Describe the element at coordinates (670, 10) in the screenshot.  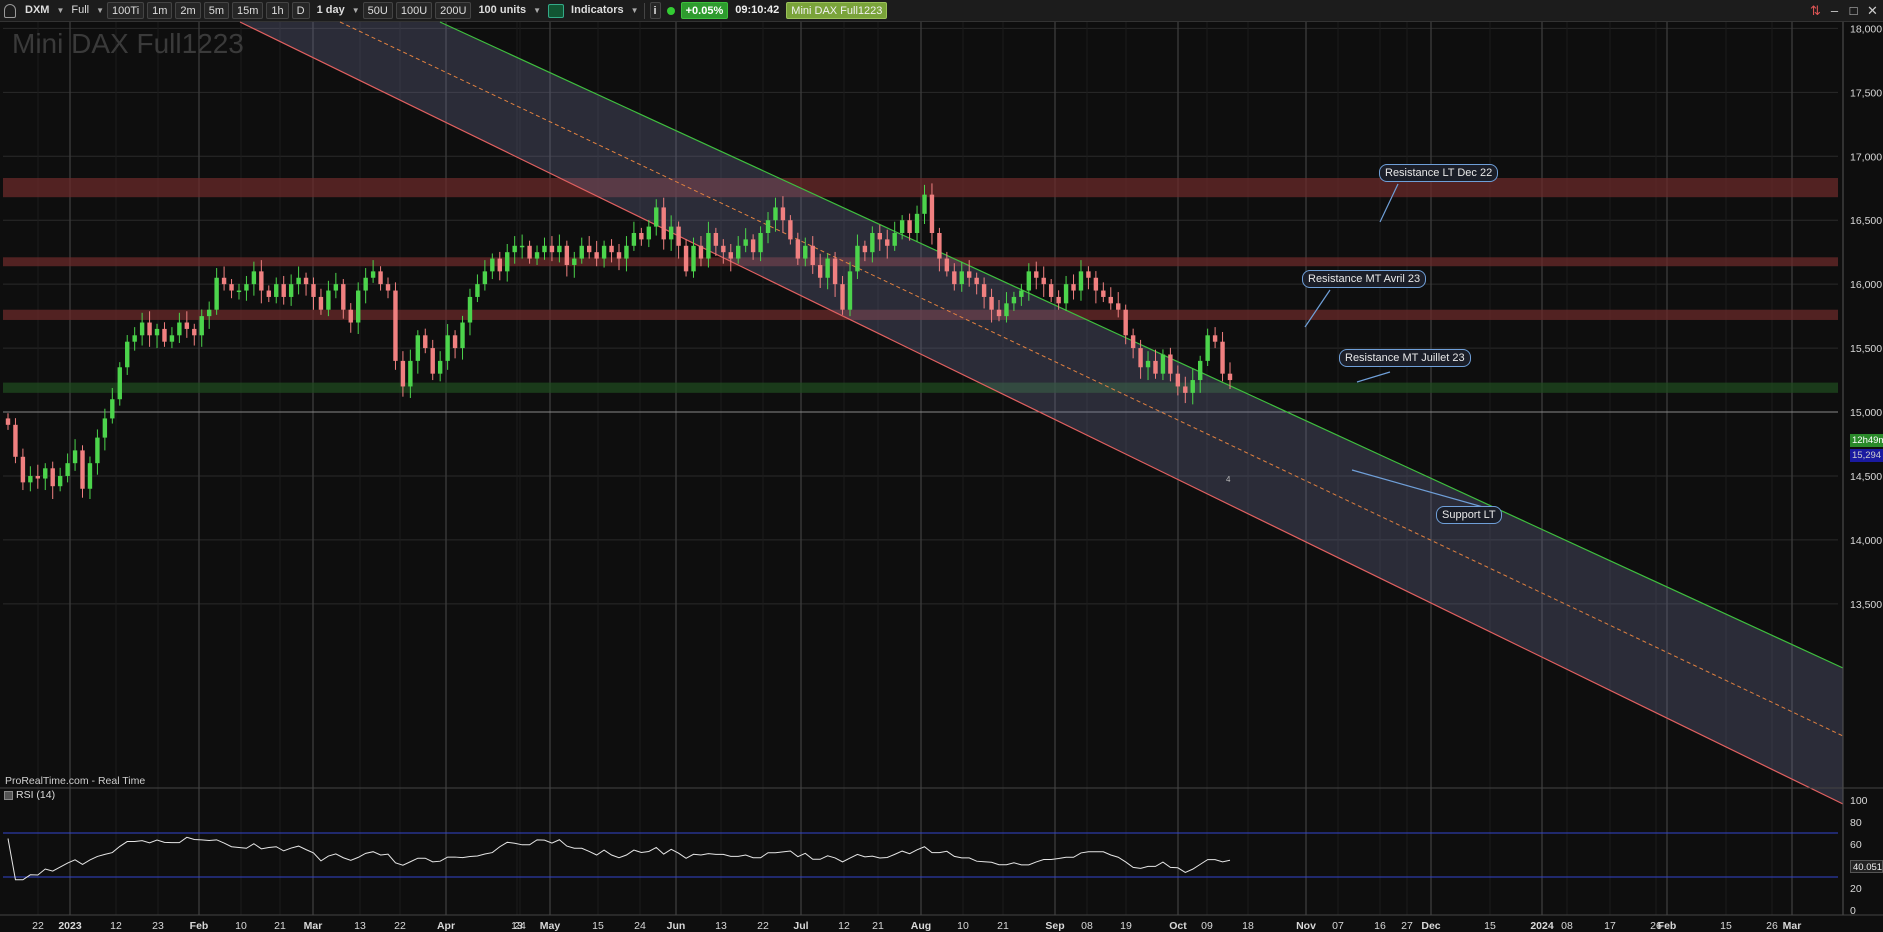
I see `status-dot-icon` at that location.